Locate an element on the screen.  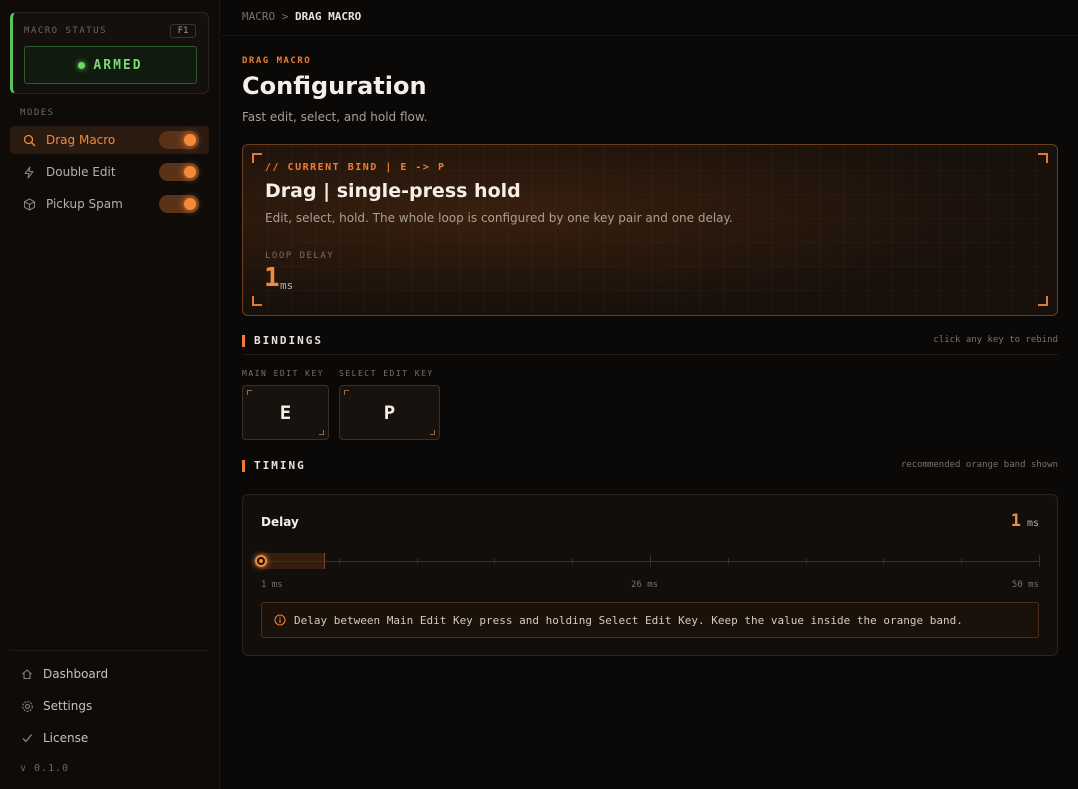
loop-delay-value: 1 is located at coordinates (272, 278).